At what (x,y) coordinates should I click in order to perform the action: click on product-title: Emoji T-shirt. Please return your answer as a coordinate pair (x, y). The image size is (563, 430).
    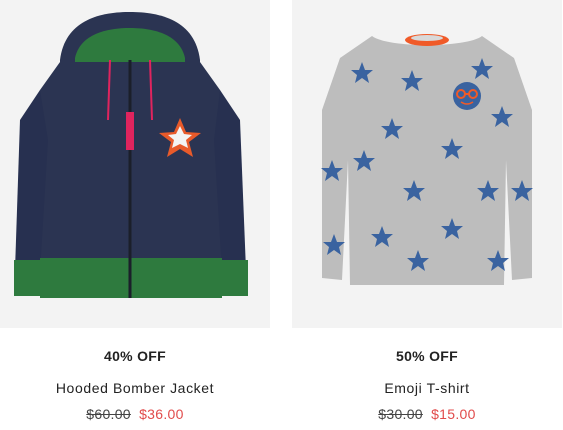
    Looking at the image, I should click on (427, 388).